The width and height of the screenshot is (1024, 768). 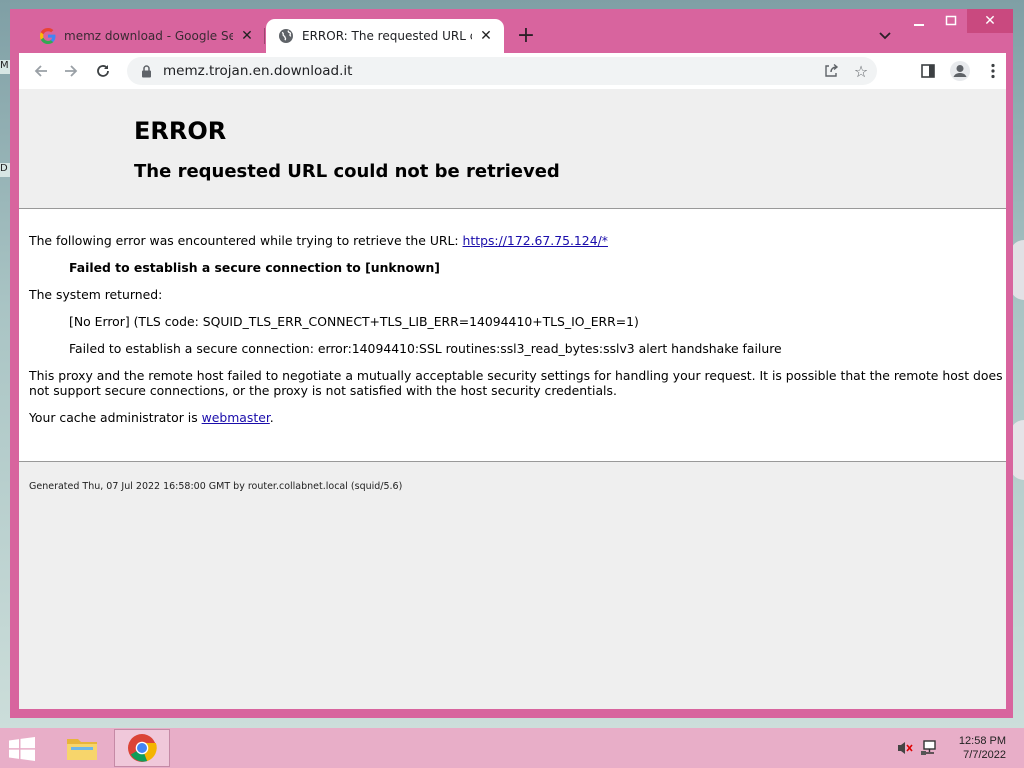 What do you see at coordinates (928, 71) in the screenshot?
I see `side-panel-icon` at bounding box center [928, 71].